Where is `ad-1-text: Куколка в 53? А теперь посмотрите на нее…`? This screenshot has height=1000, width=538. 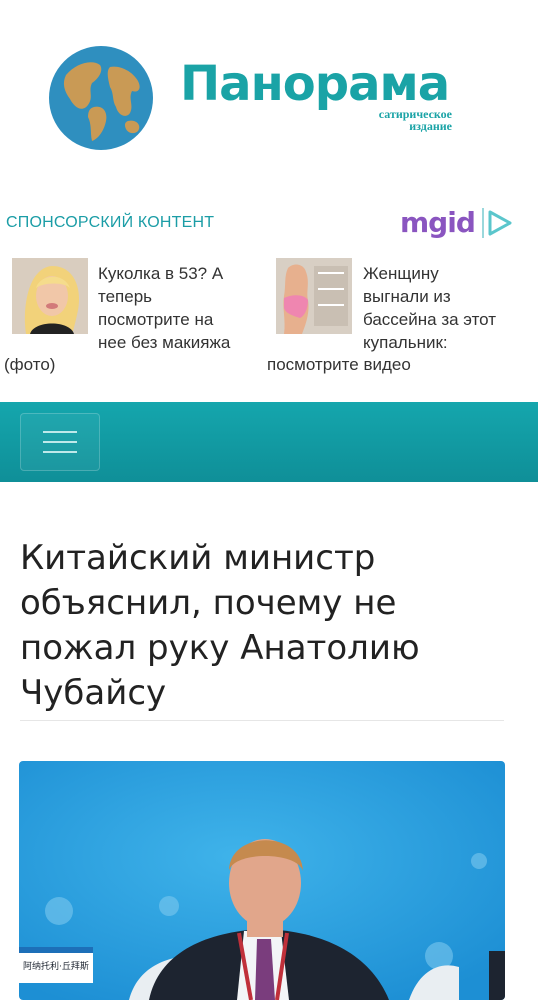
ad-1-text: Куколка в 53? А теперь посмотрите на нее… is located at coordinates (164, 308).